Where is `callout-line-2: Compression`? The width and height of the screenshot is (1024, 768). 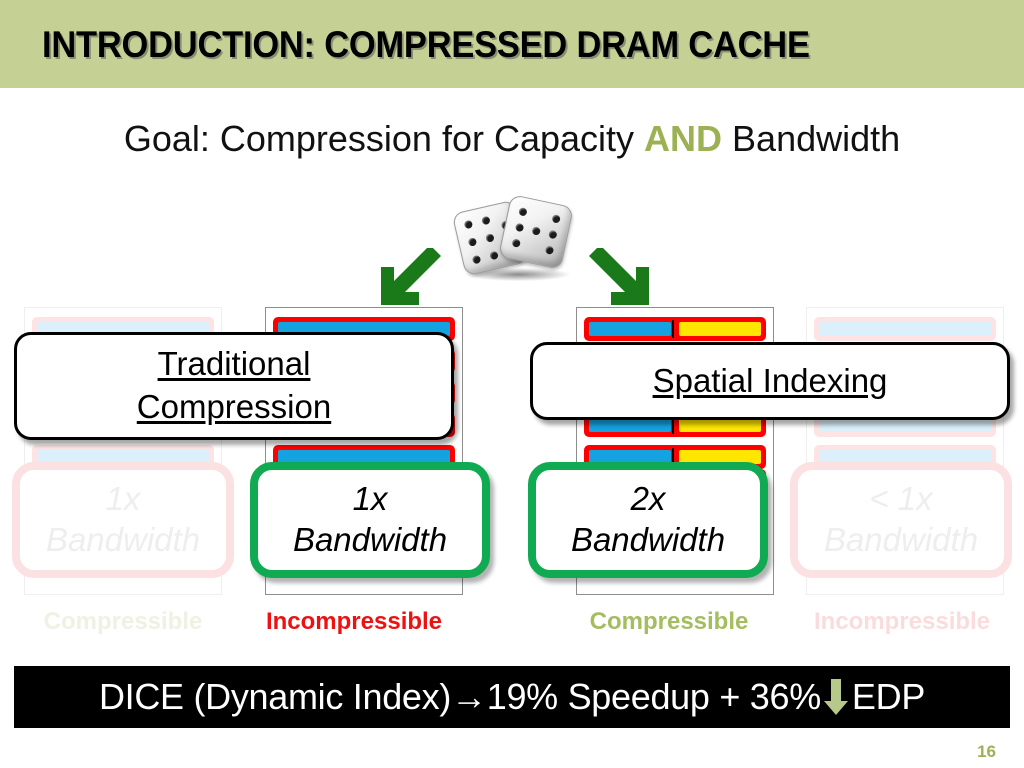
callout-line-2: Compression is located at coordinates (234, 406).